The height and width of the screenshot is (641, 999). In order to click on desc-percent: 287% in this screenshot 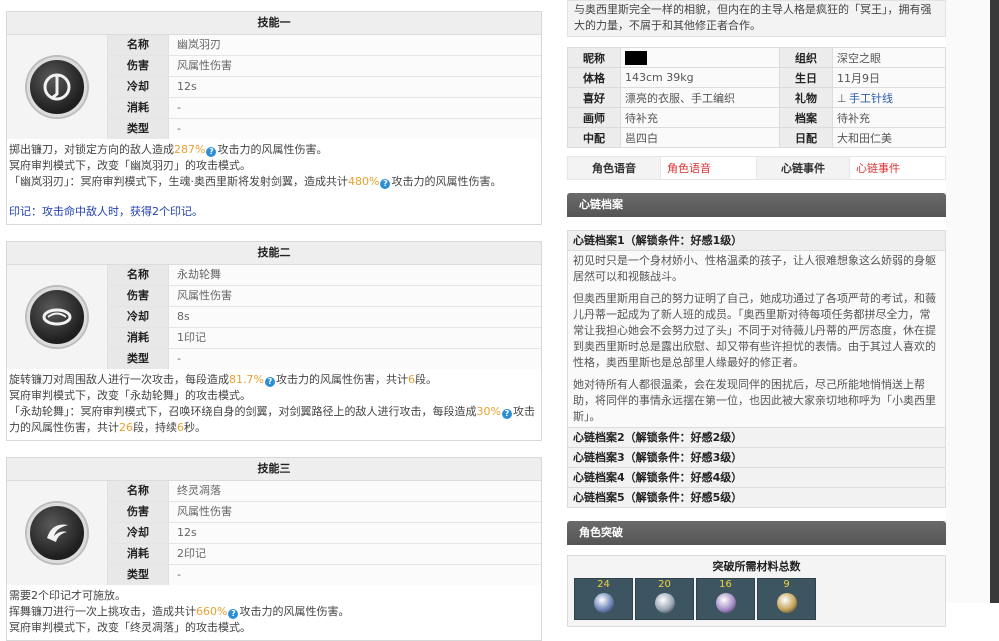, I will do `click(190, 149)`.